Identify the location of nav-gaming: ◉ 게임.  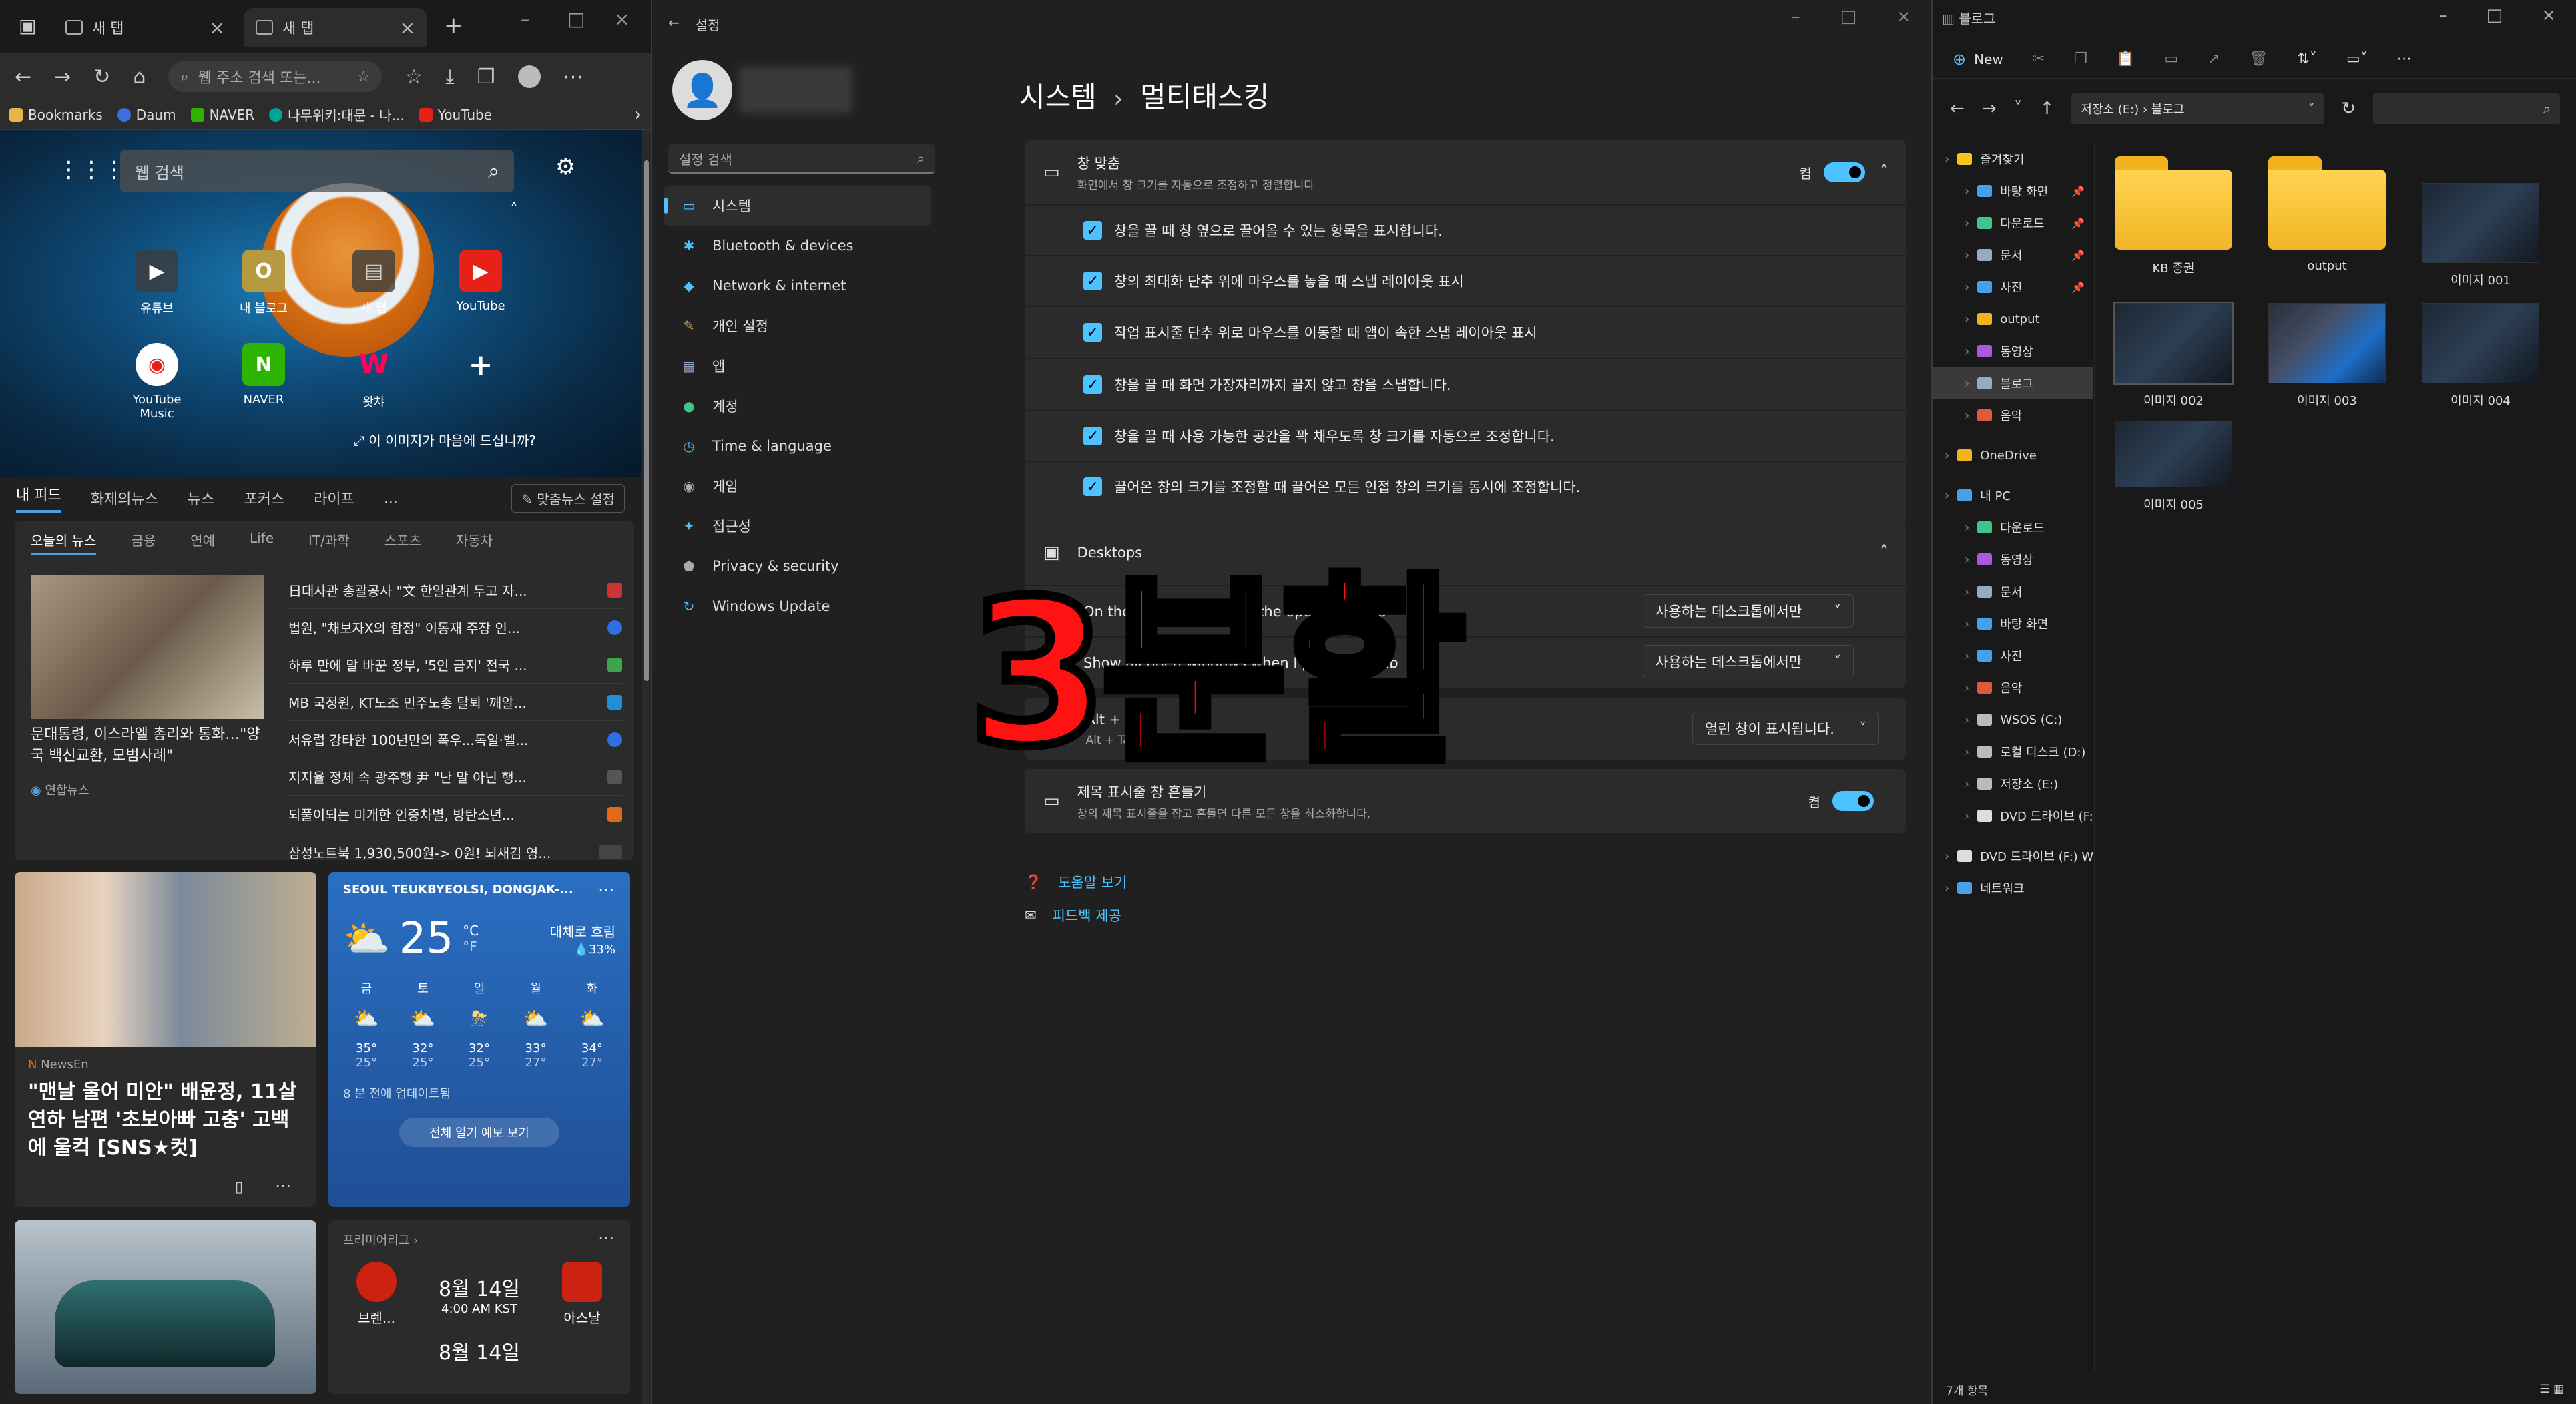
(797, 486).